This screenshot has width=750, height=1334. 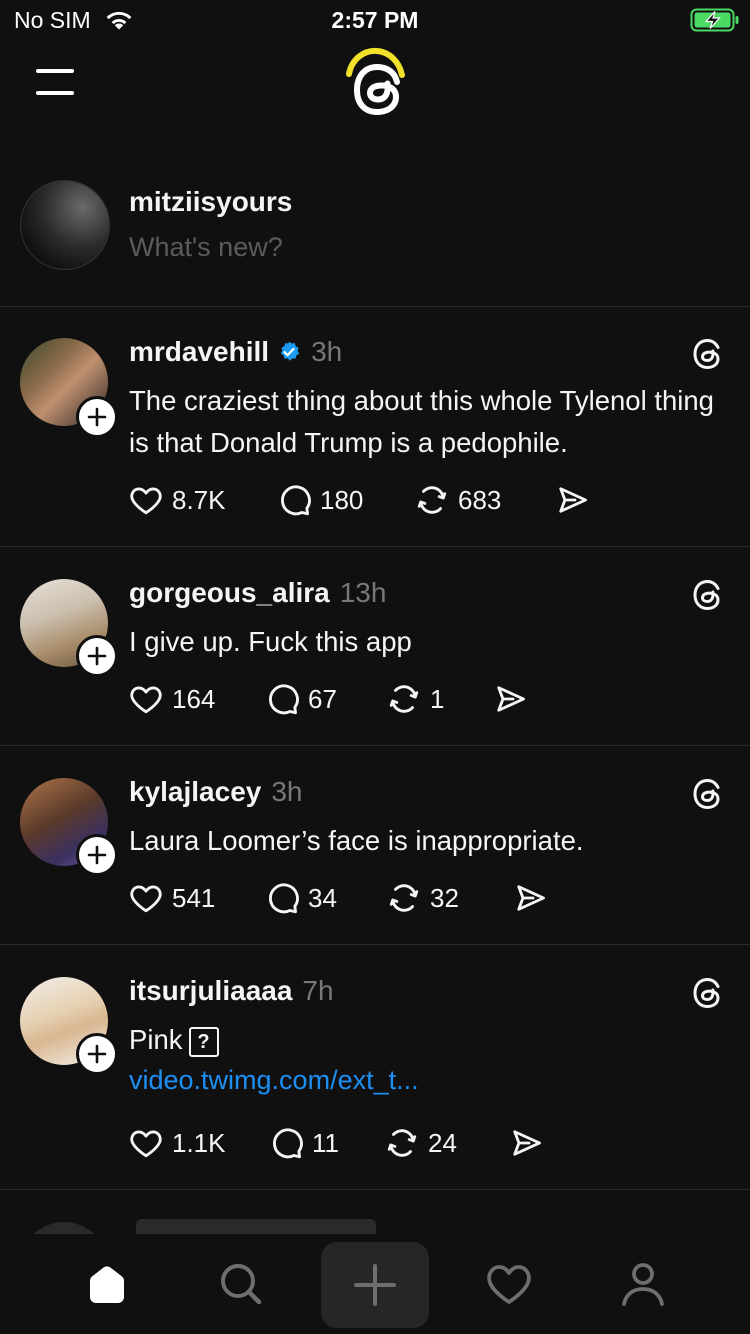 I want to click on tab-create, so click(x=375, y=1285).